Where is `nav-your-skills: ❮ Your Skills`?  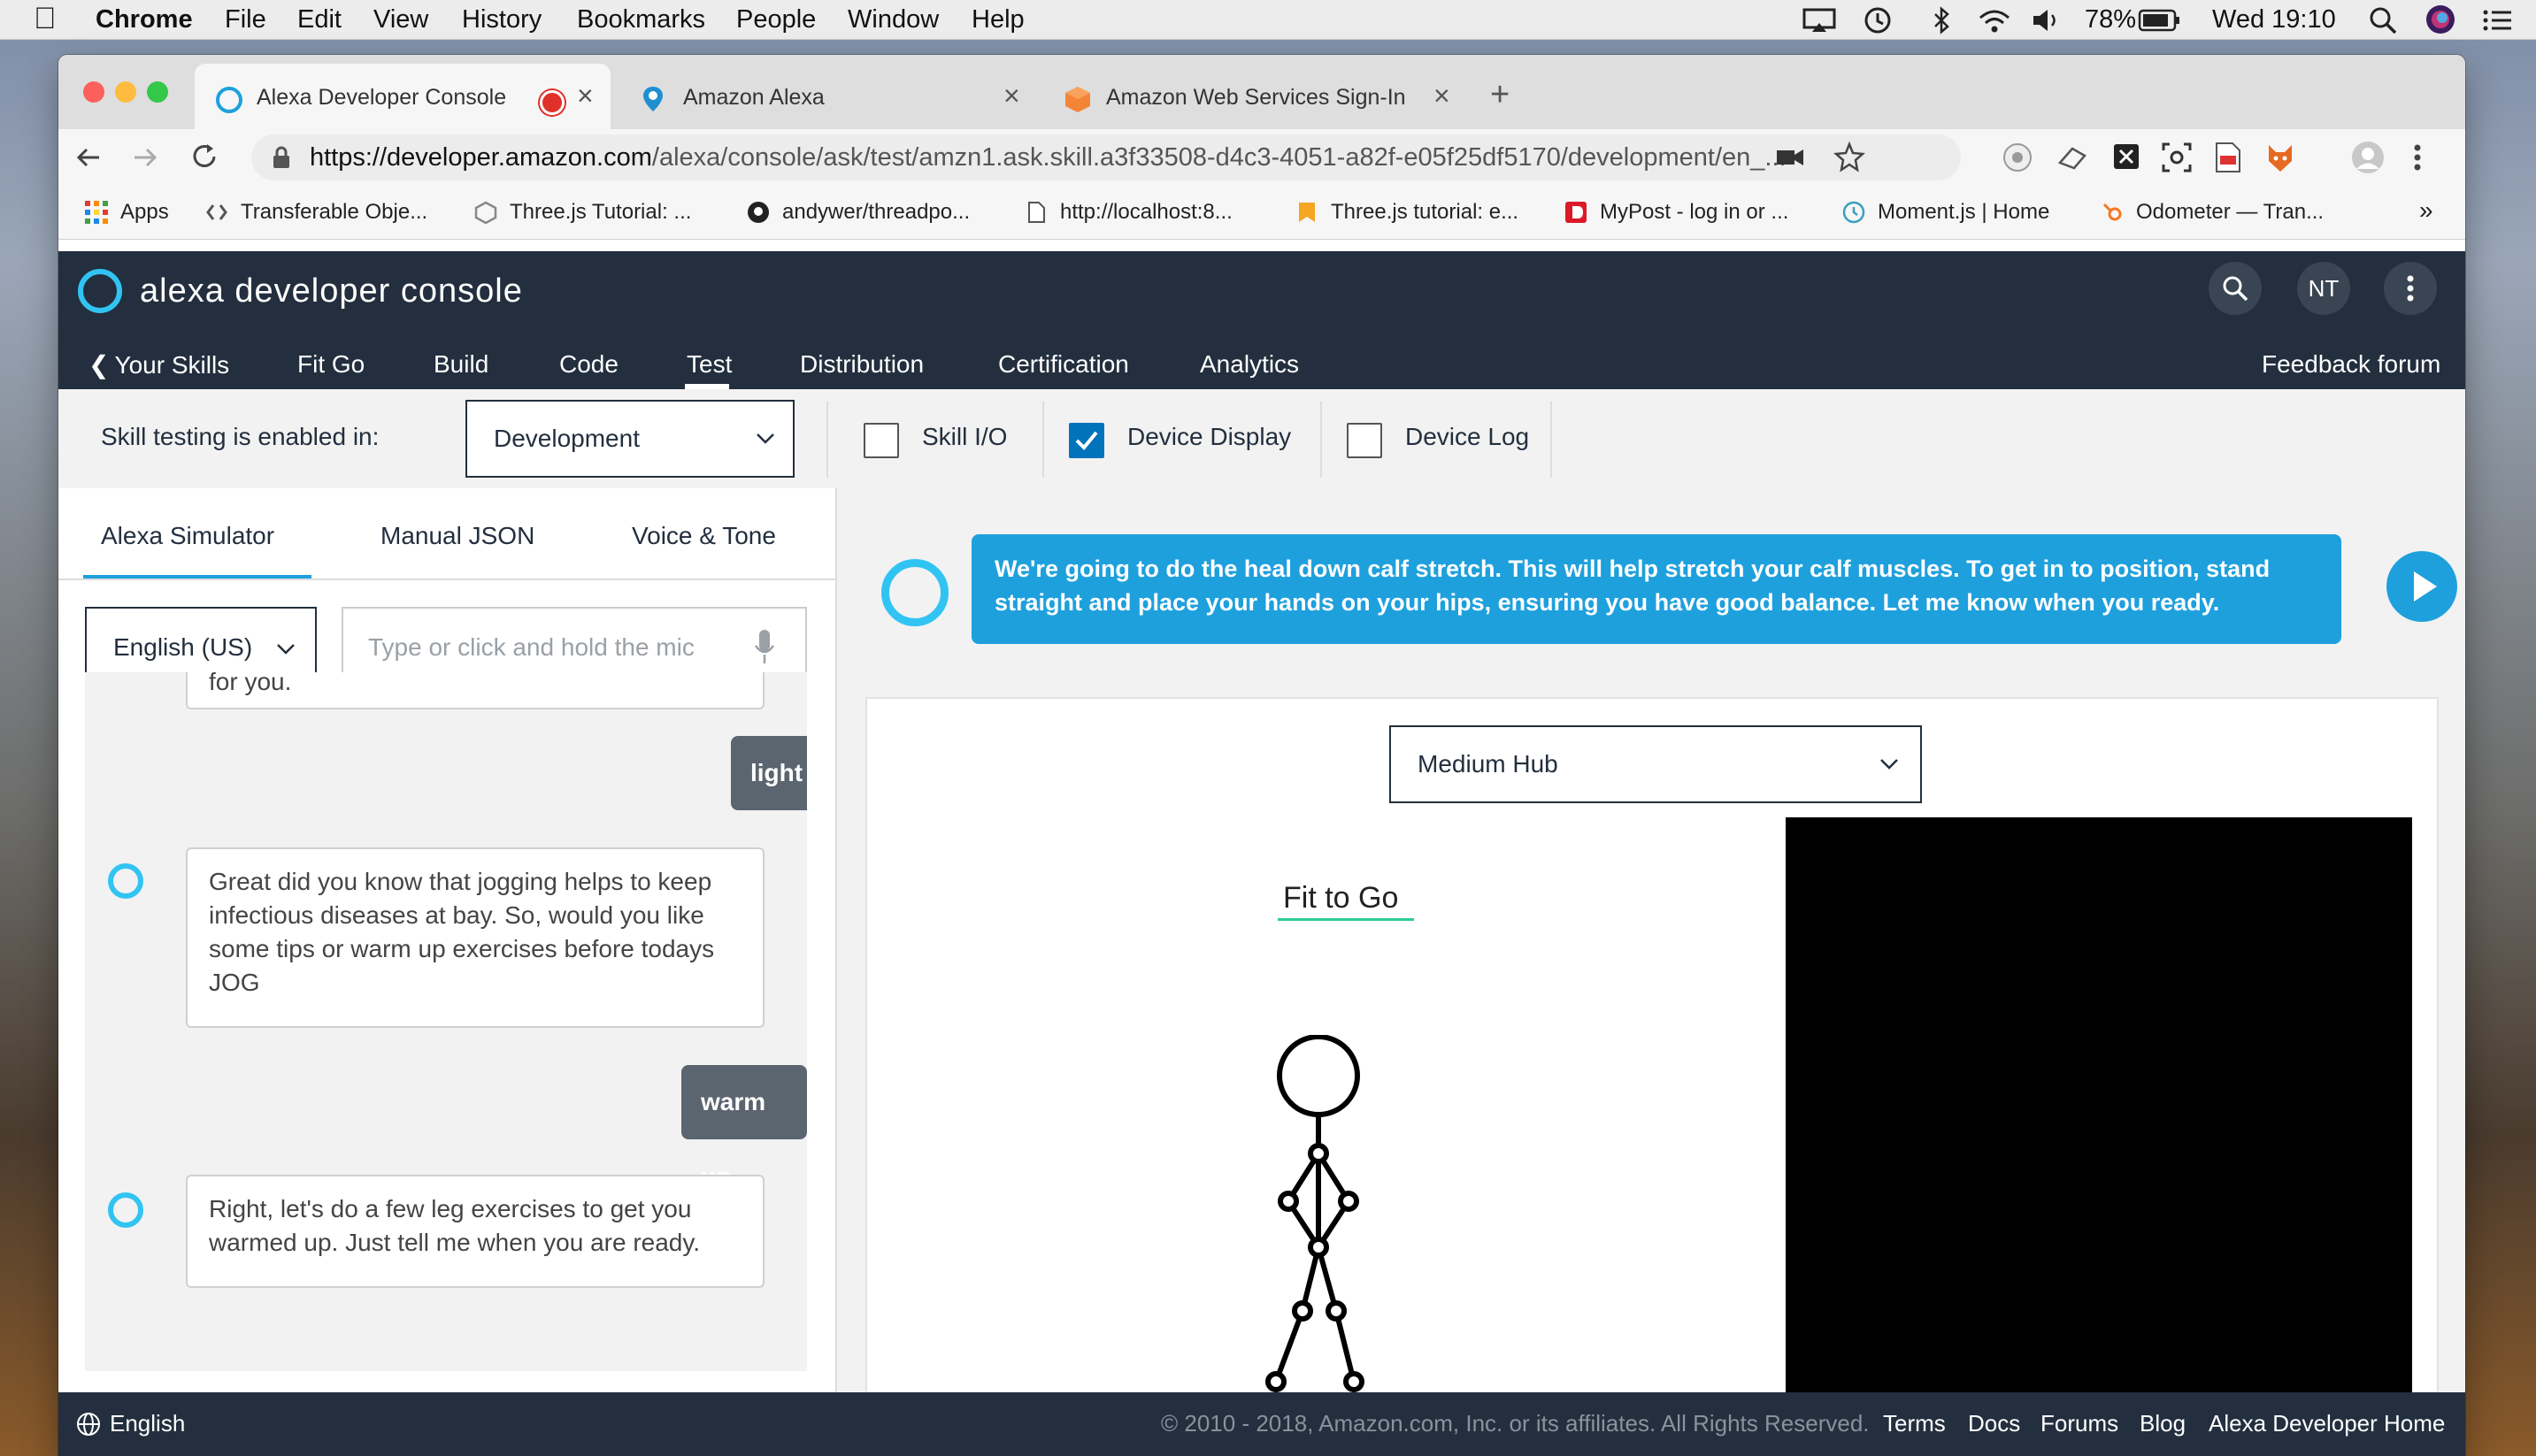
nav-your-skills: ❮ Your Skills is located at coordinates (158, 364).